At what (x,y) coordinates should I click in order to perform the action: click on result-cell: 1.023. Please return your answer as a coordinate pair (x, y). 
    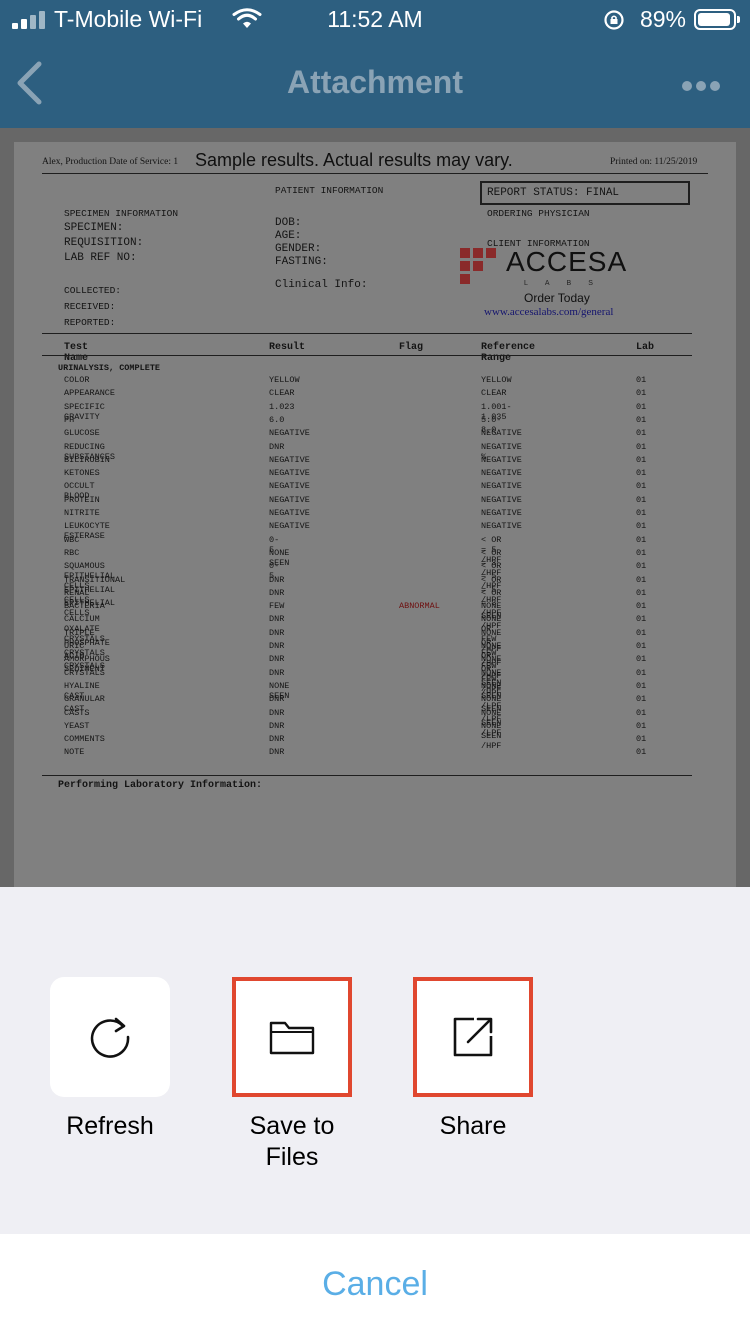
    Looking at the image, I should click on (282, 406).